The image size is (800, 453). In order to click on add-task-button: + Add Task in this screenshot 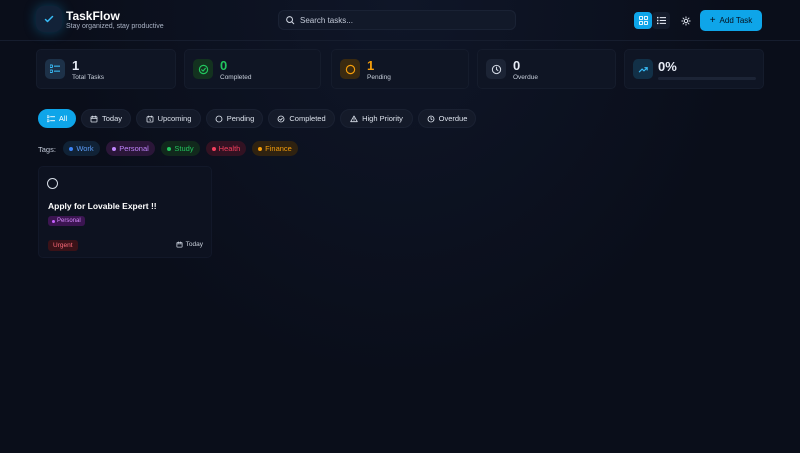, I will do `click(731, 20)`.